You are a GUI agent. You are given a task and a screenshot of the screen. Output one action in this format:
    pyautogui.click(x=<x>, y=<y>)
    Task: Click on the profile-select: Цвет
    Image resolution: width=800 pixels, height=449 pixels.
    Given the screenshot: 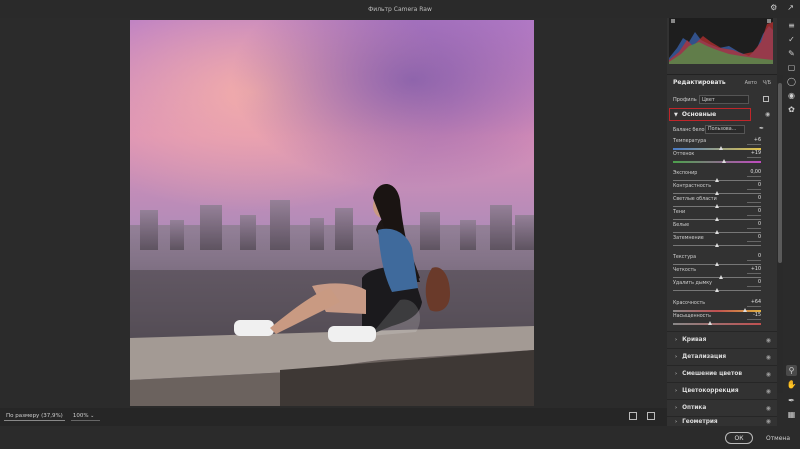 What is the action you would take?
    pyautogui.click(x=724, y=99)
    